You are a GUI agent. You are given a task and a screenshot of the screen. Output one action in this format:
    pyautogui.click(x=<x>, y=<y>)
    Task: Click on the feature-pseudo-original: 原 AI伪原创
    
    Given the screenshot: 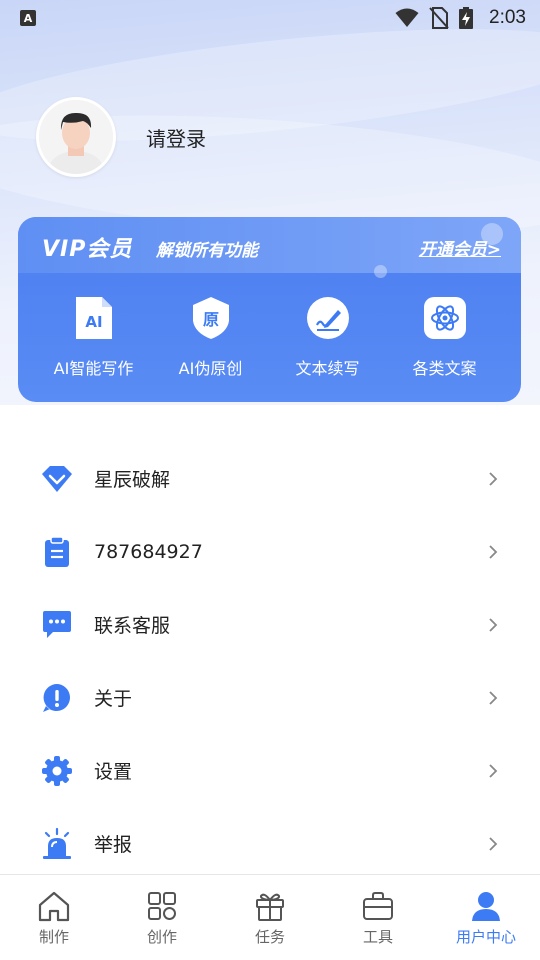 What is the action you would take?
    pyautogui.click(x=210, y=337)
    